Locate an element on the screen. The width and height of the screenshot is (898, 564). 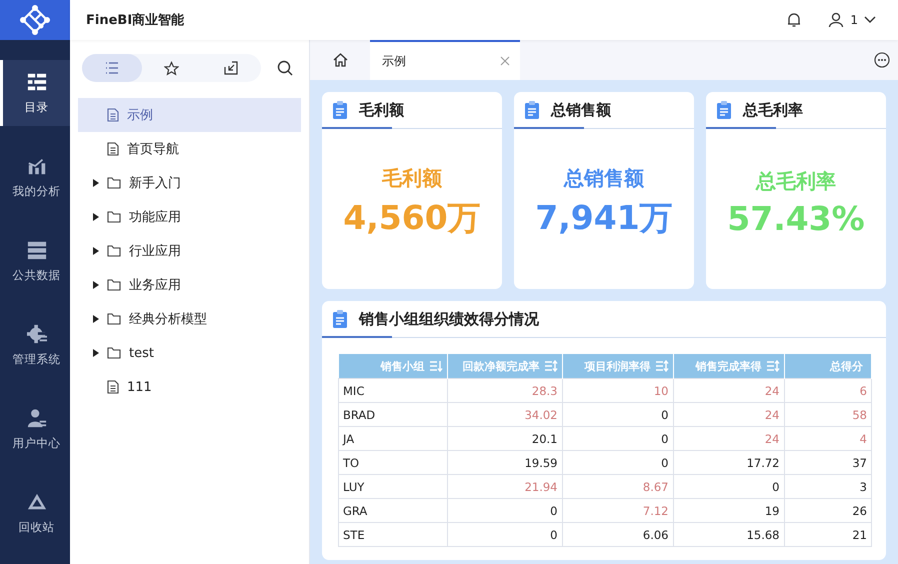
card-title: 总毛利率 is located at coordinates (773, 110).